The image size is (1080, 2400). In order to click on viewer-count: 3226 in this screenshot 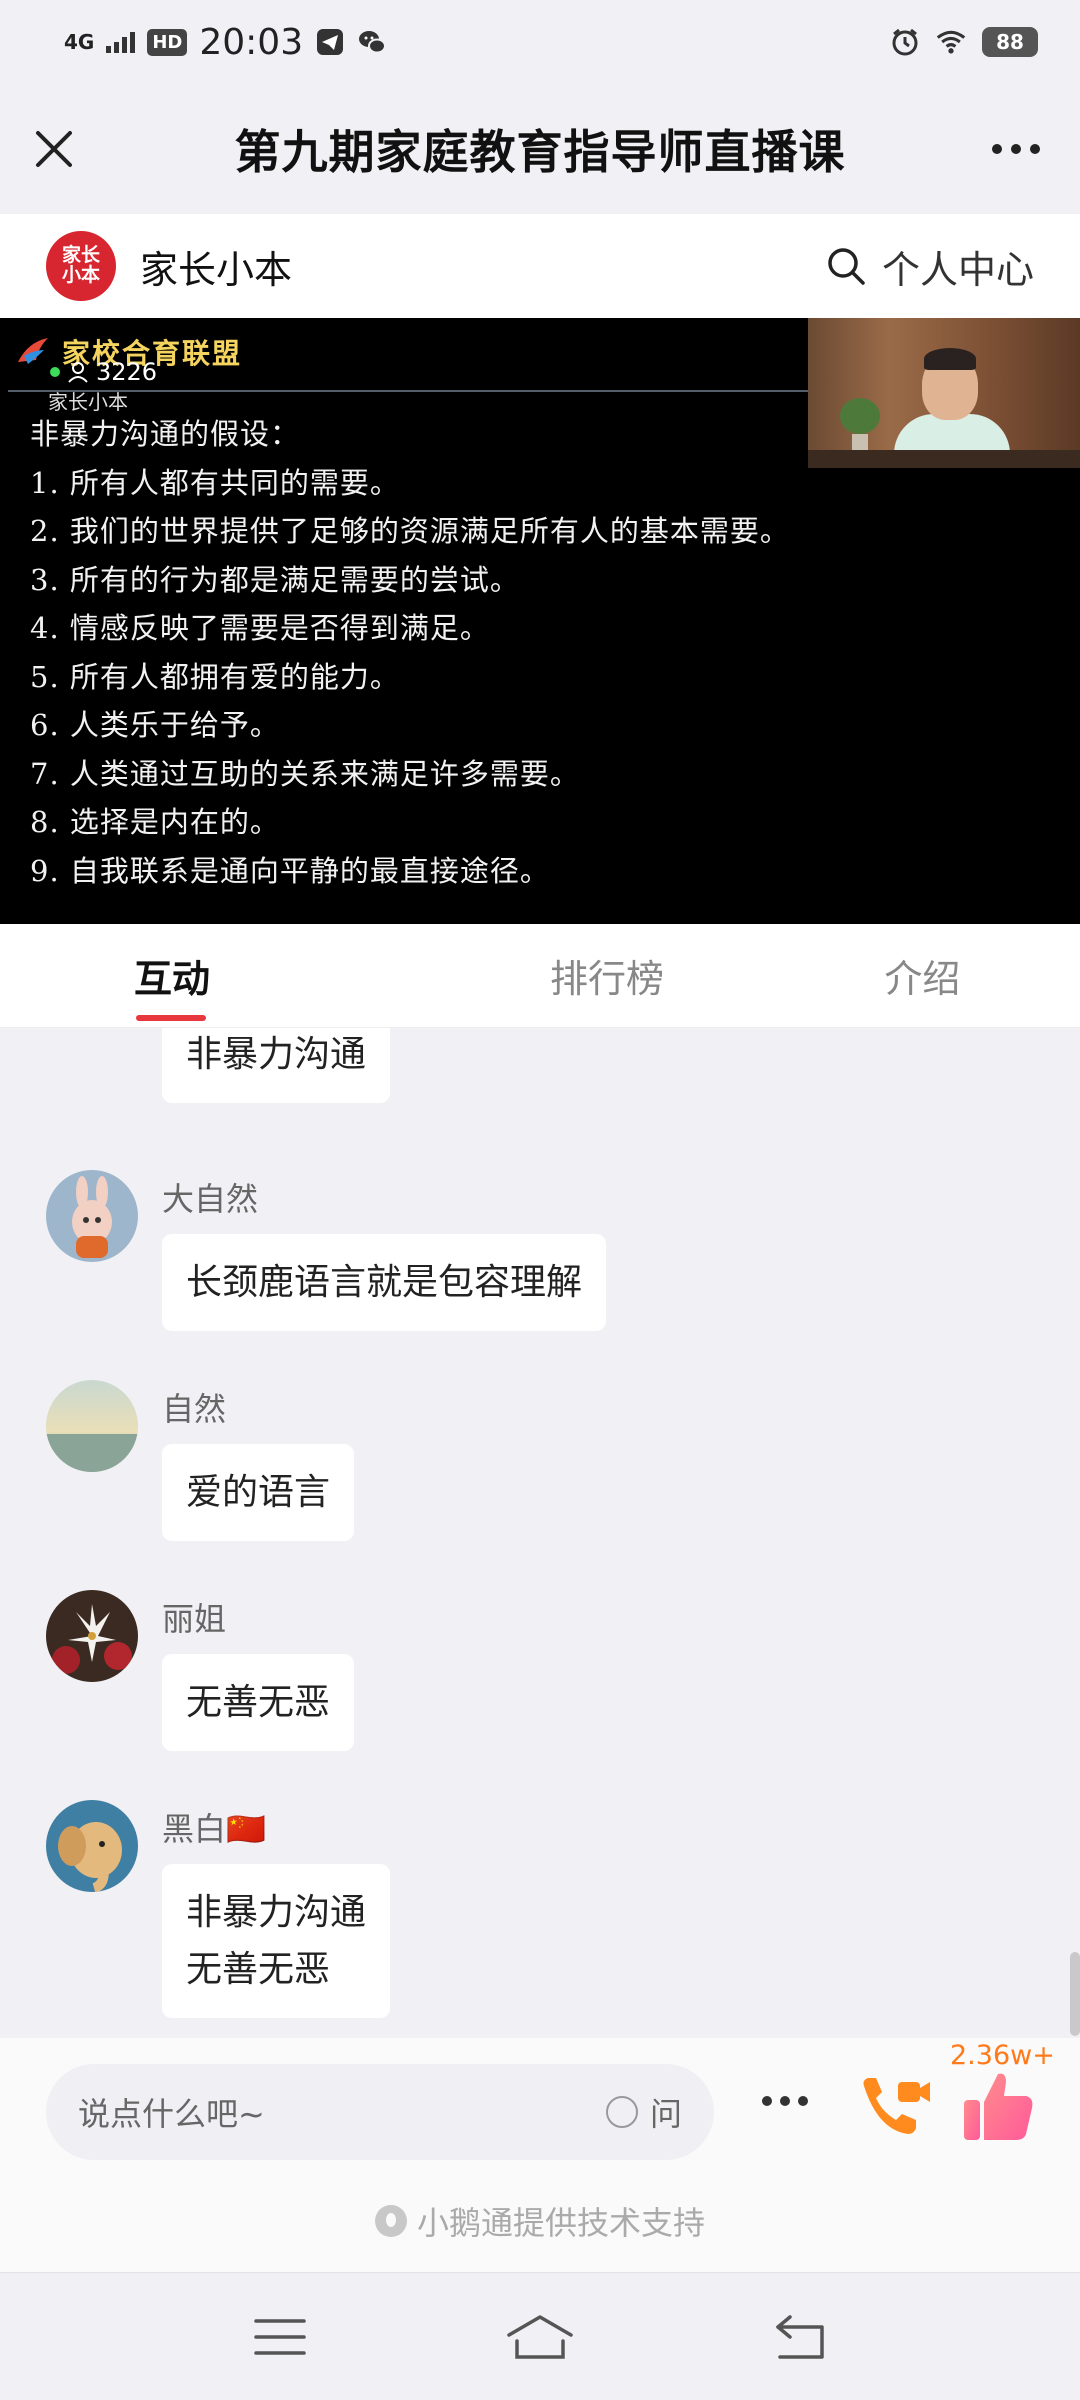, I will do `click(103, 372)`.